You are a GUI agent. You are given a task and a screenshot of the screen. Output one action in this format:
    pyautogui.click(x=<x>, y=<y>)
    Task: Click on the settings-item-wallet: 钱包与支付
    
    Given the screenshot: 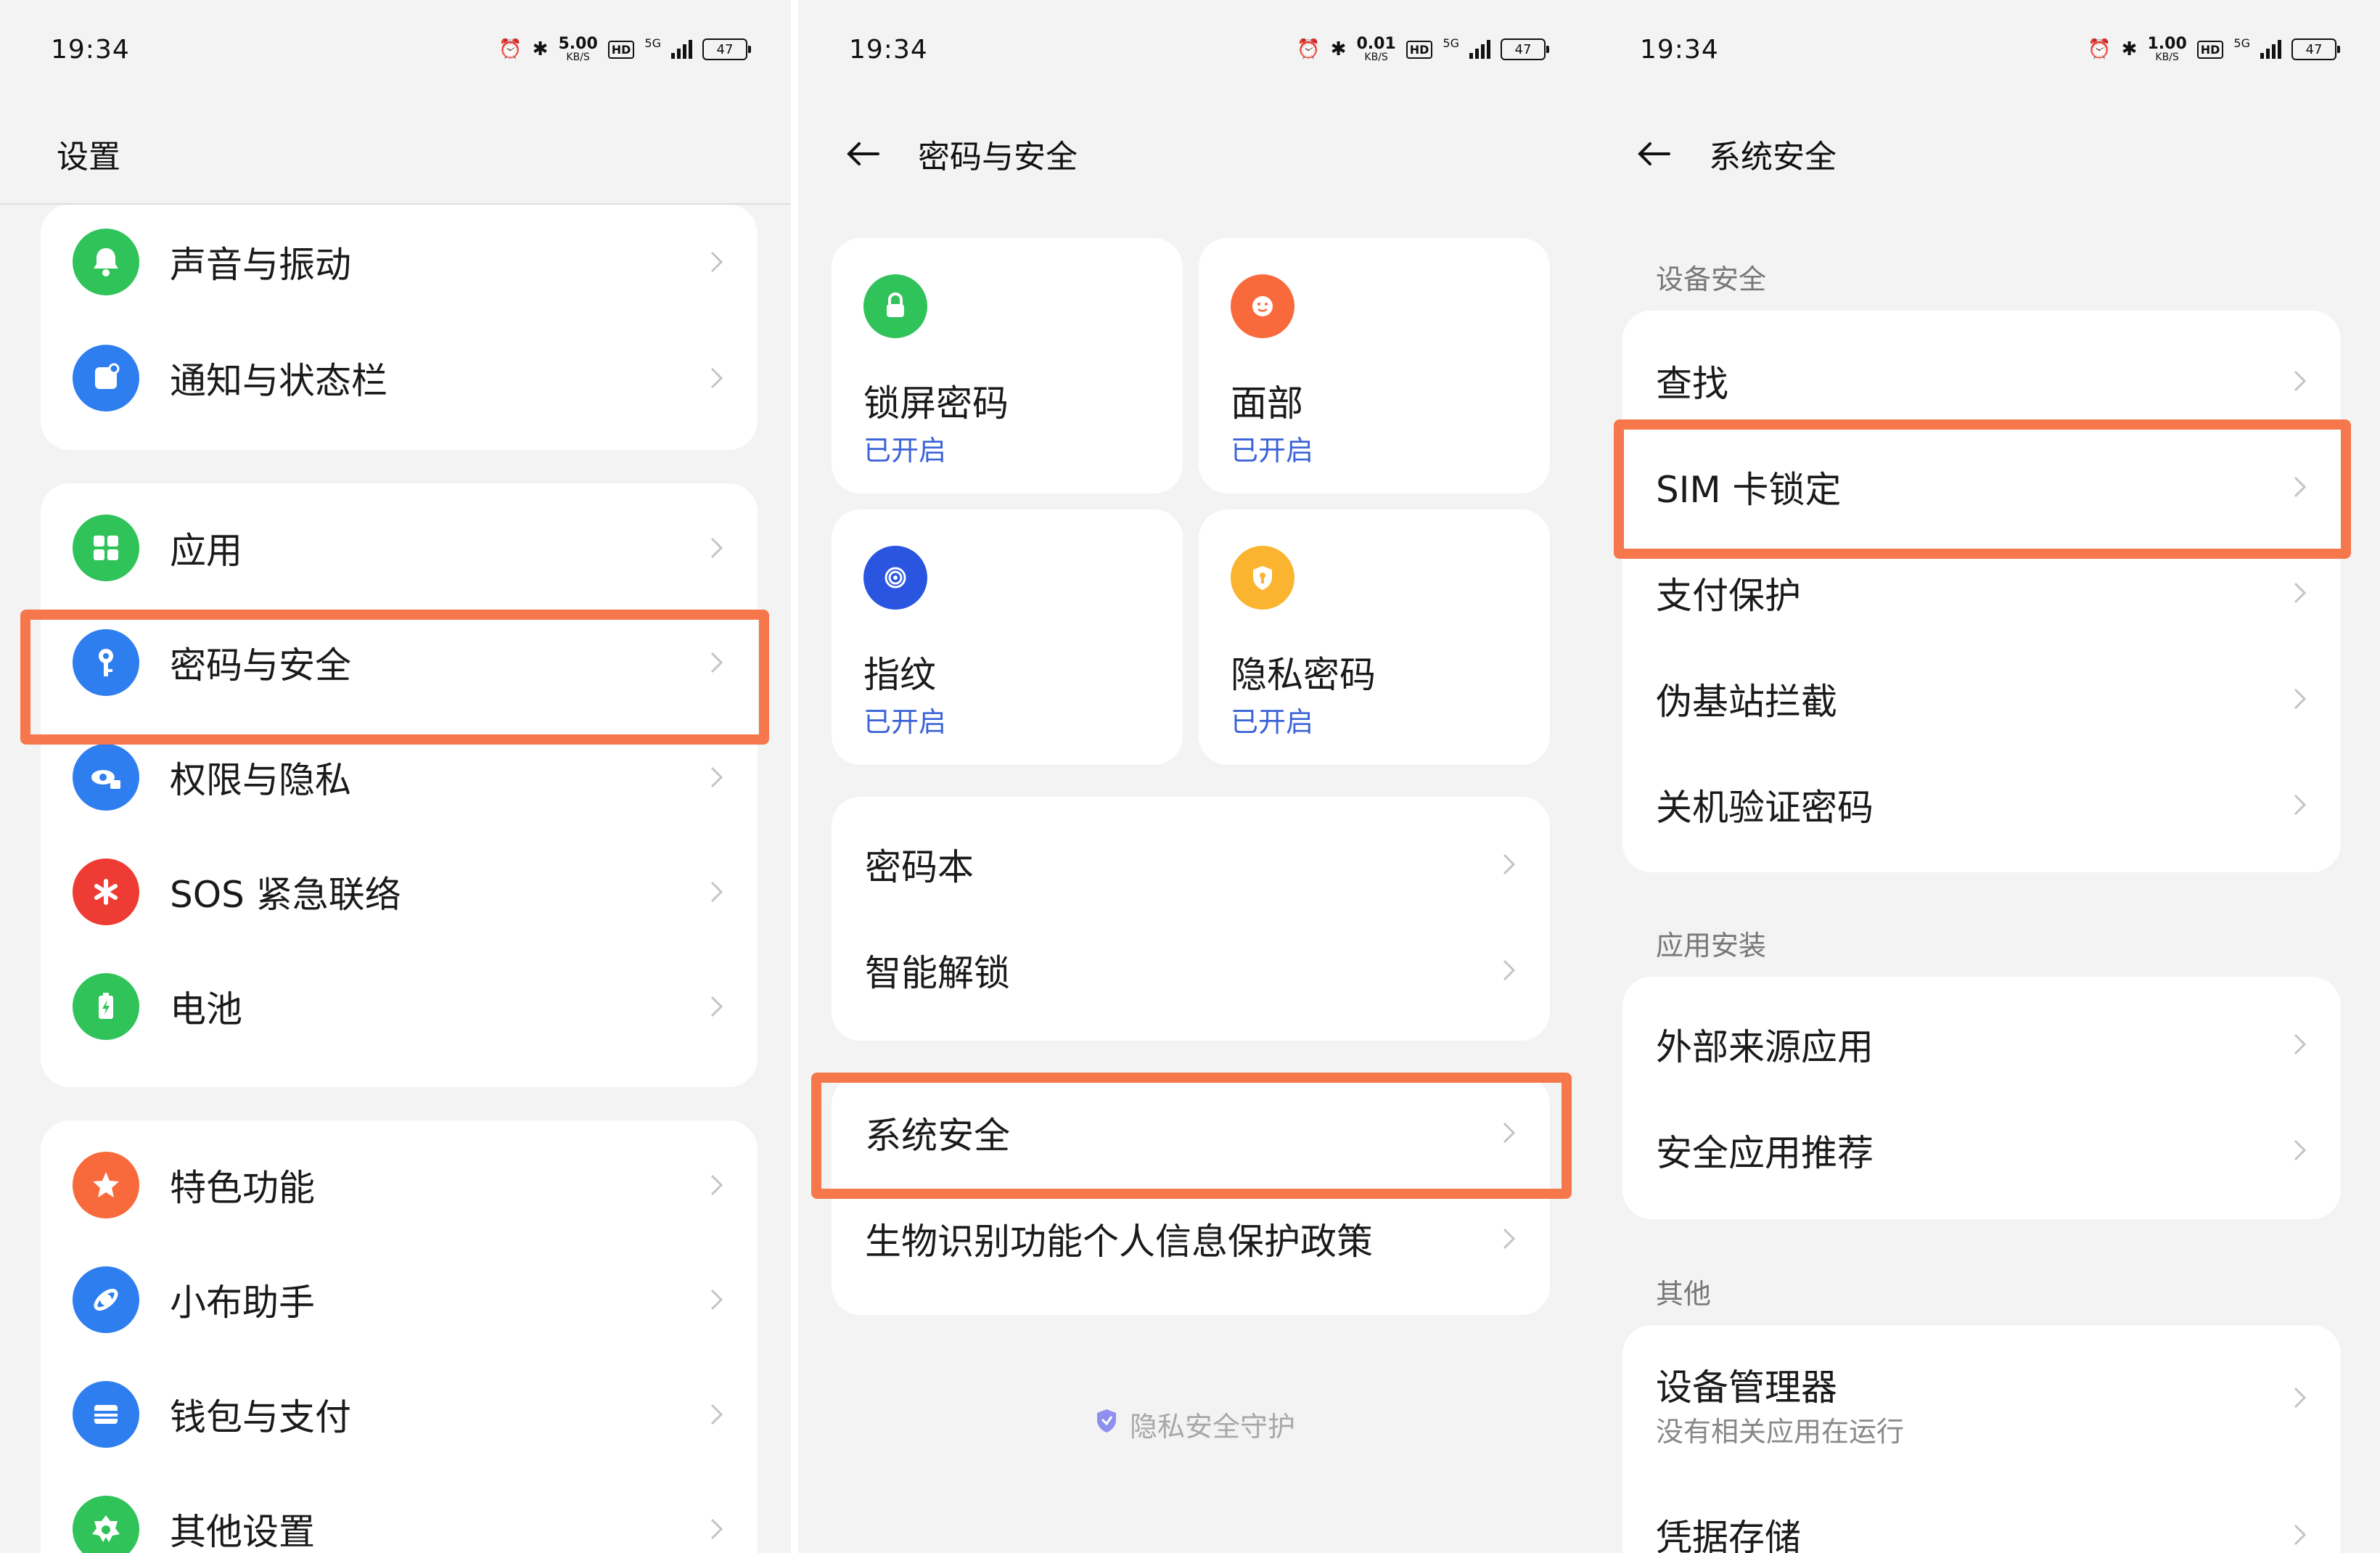 What is the action you would take?
    pyautogui.click(x=399, y=1415)
    